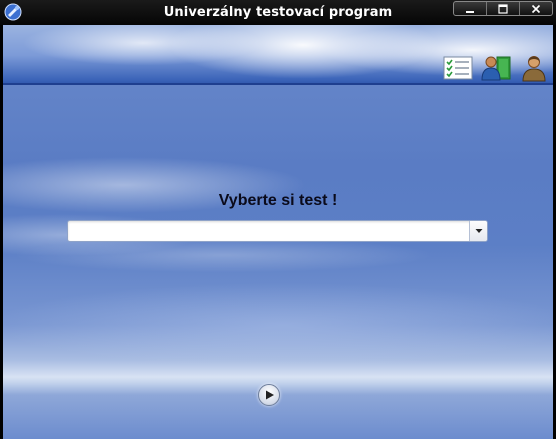  I want to click on toolbar, so click(496, 69).